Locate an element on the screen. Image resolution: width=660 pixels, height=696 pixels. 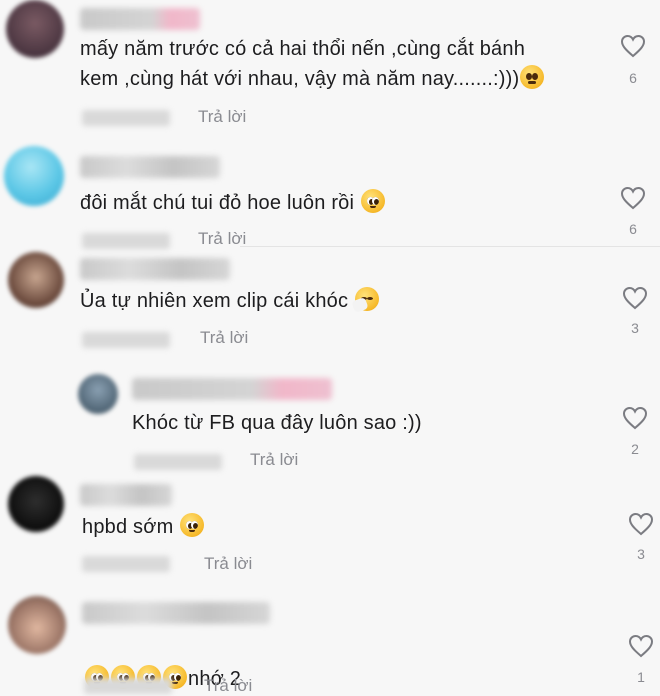
comment-text: đôi mắt chú tui đỏ hoe luôn rồi is located at coordinates (330, 203).